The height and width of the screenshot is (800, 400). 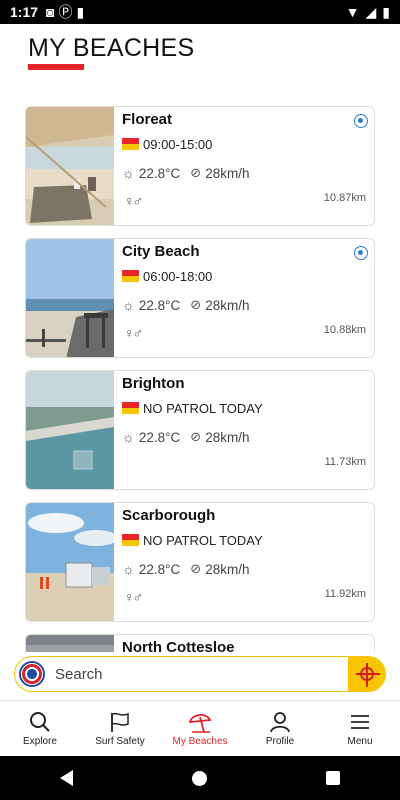 What do you see at coordinates (24, 12) in the screenshot?
I see `status-time: 1:17` at bounding box center [24, 12].